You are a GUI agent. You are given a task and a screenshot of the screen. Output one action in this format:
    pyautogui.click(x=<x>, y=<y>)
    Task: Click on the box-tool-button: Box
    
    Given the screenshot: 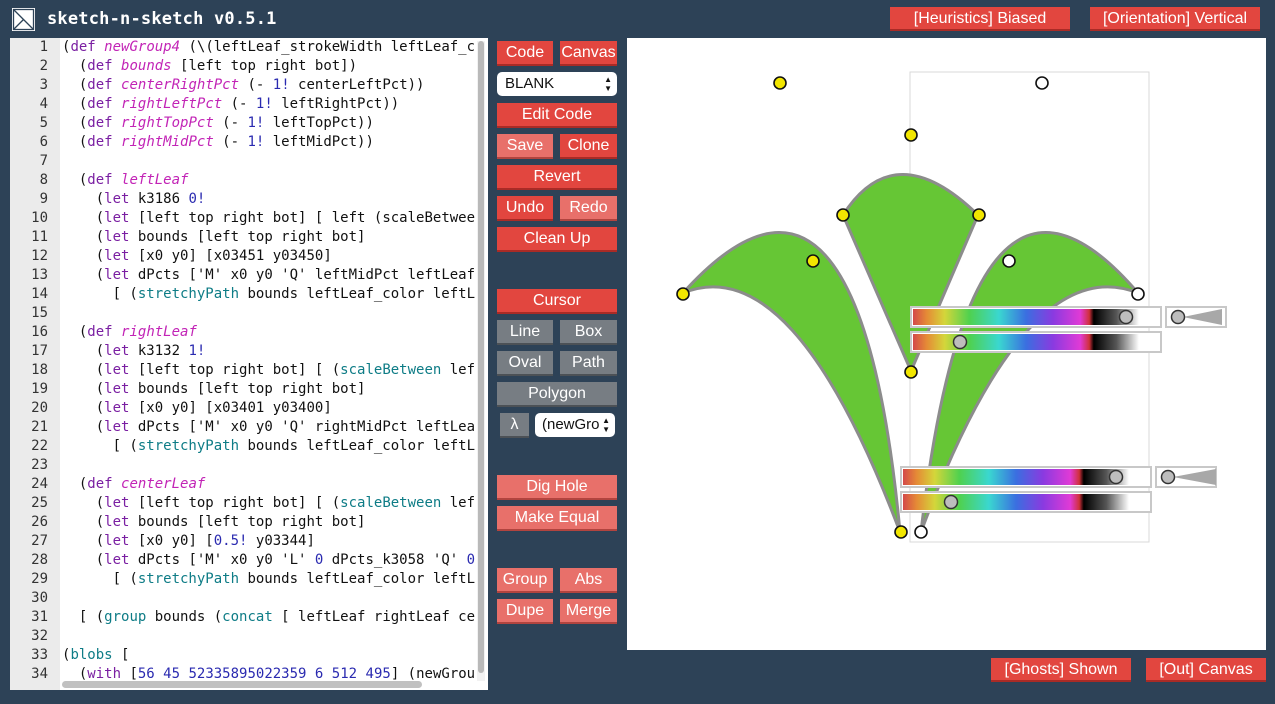 What is the action you would take?
    pyautogui.click(x=588, y=332)
    